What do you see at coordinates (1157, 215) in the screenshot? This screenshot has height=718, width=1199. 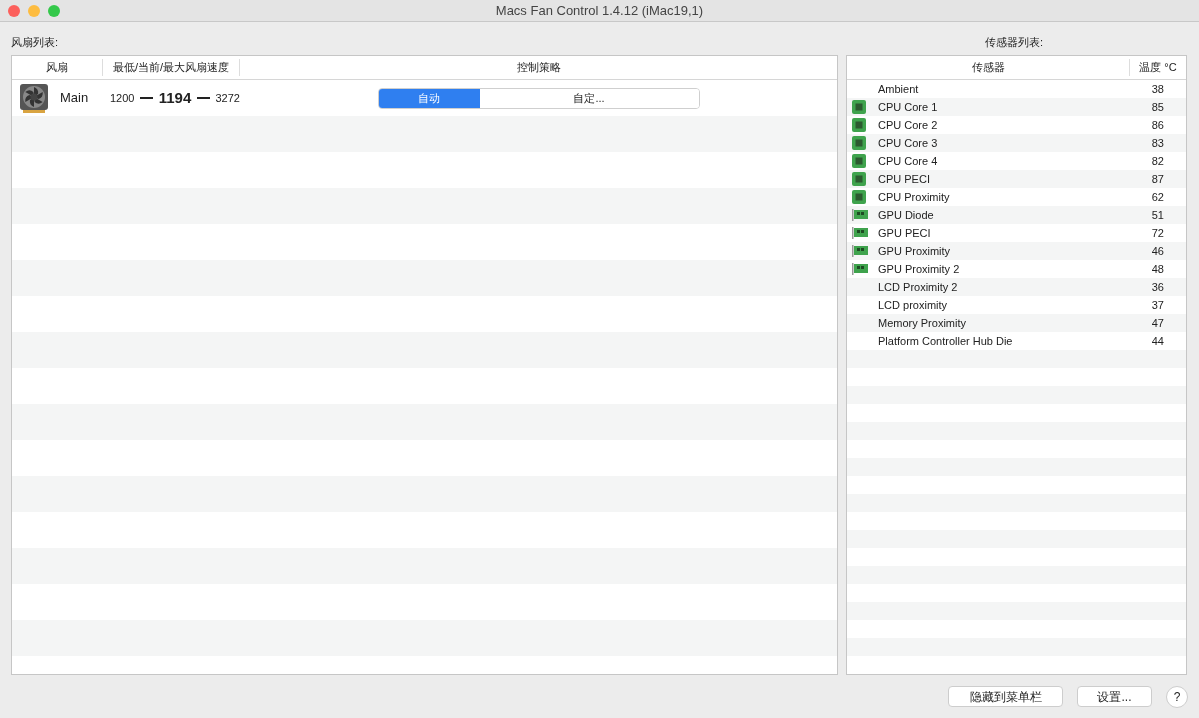 I see `temperature: 51` at bounding box center [1157, 215].